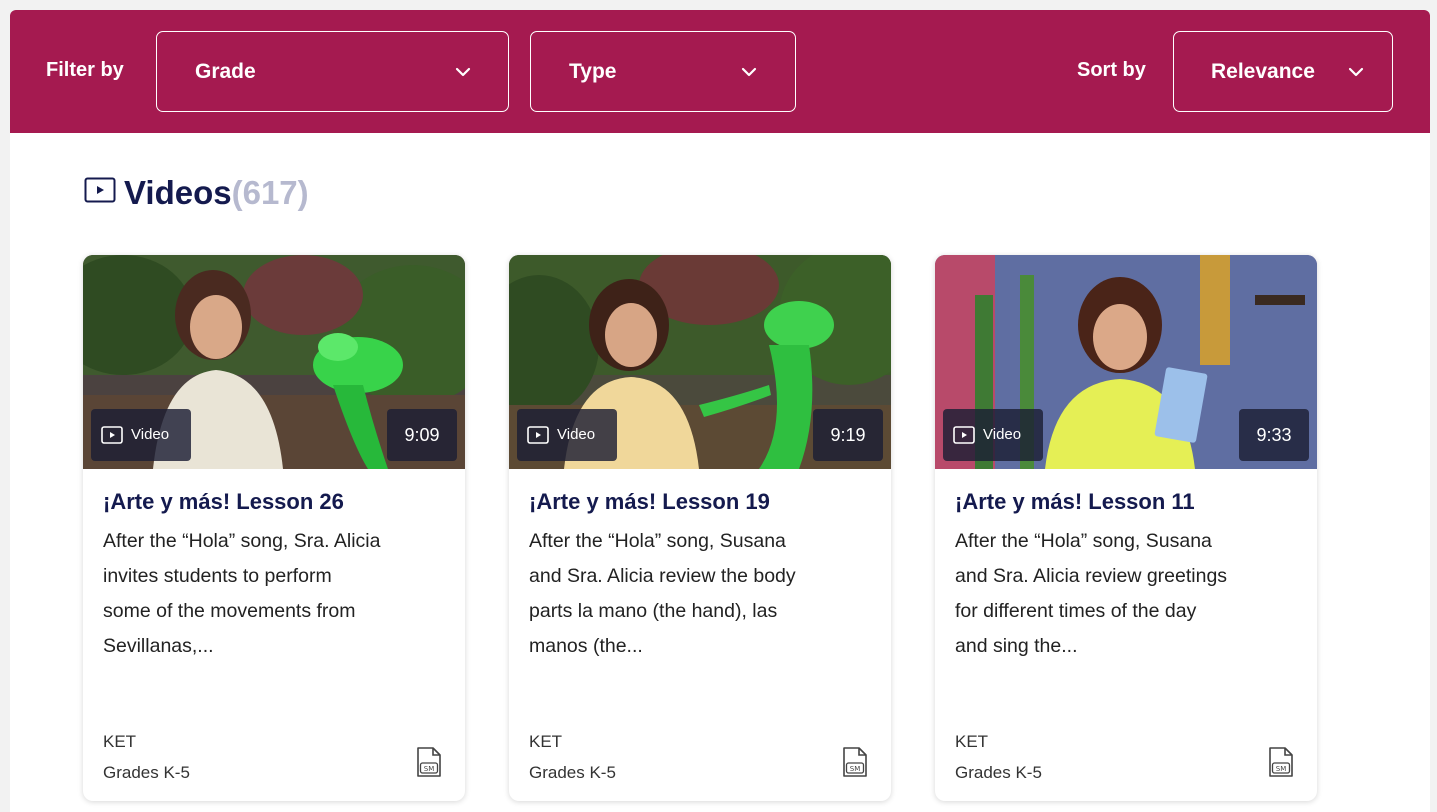 The height and width of the screenshot is (812, 1437). What do you see at coordinates (270, 192) in the screenshot?
I see `section-count: (617)` at bounding box center [270, 192].